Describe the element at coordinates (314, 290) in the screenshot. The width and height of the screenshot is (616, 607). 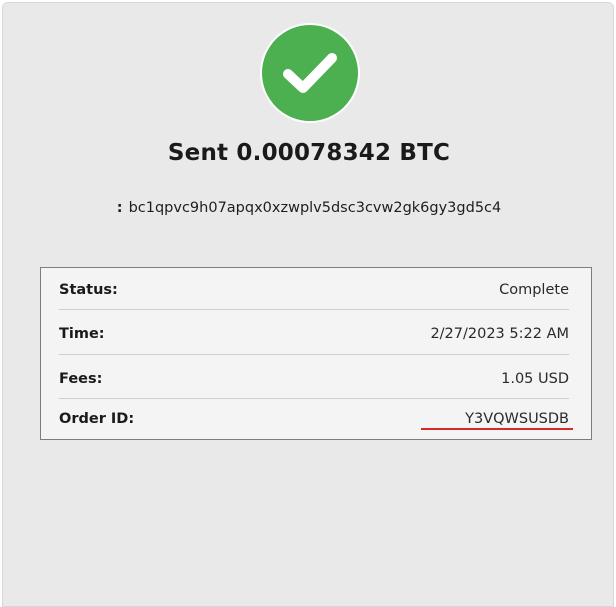
I see `details-row-status: Status: Complete` at that location.